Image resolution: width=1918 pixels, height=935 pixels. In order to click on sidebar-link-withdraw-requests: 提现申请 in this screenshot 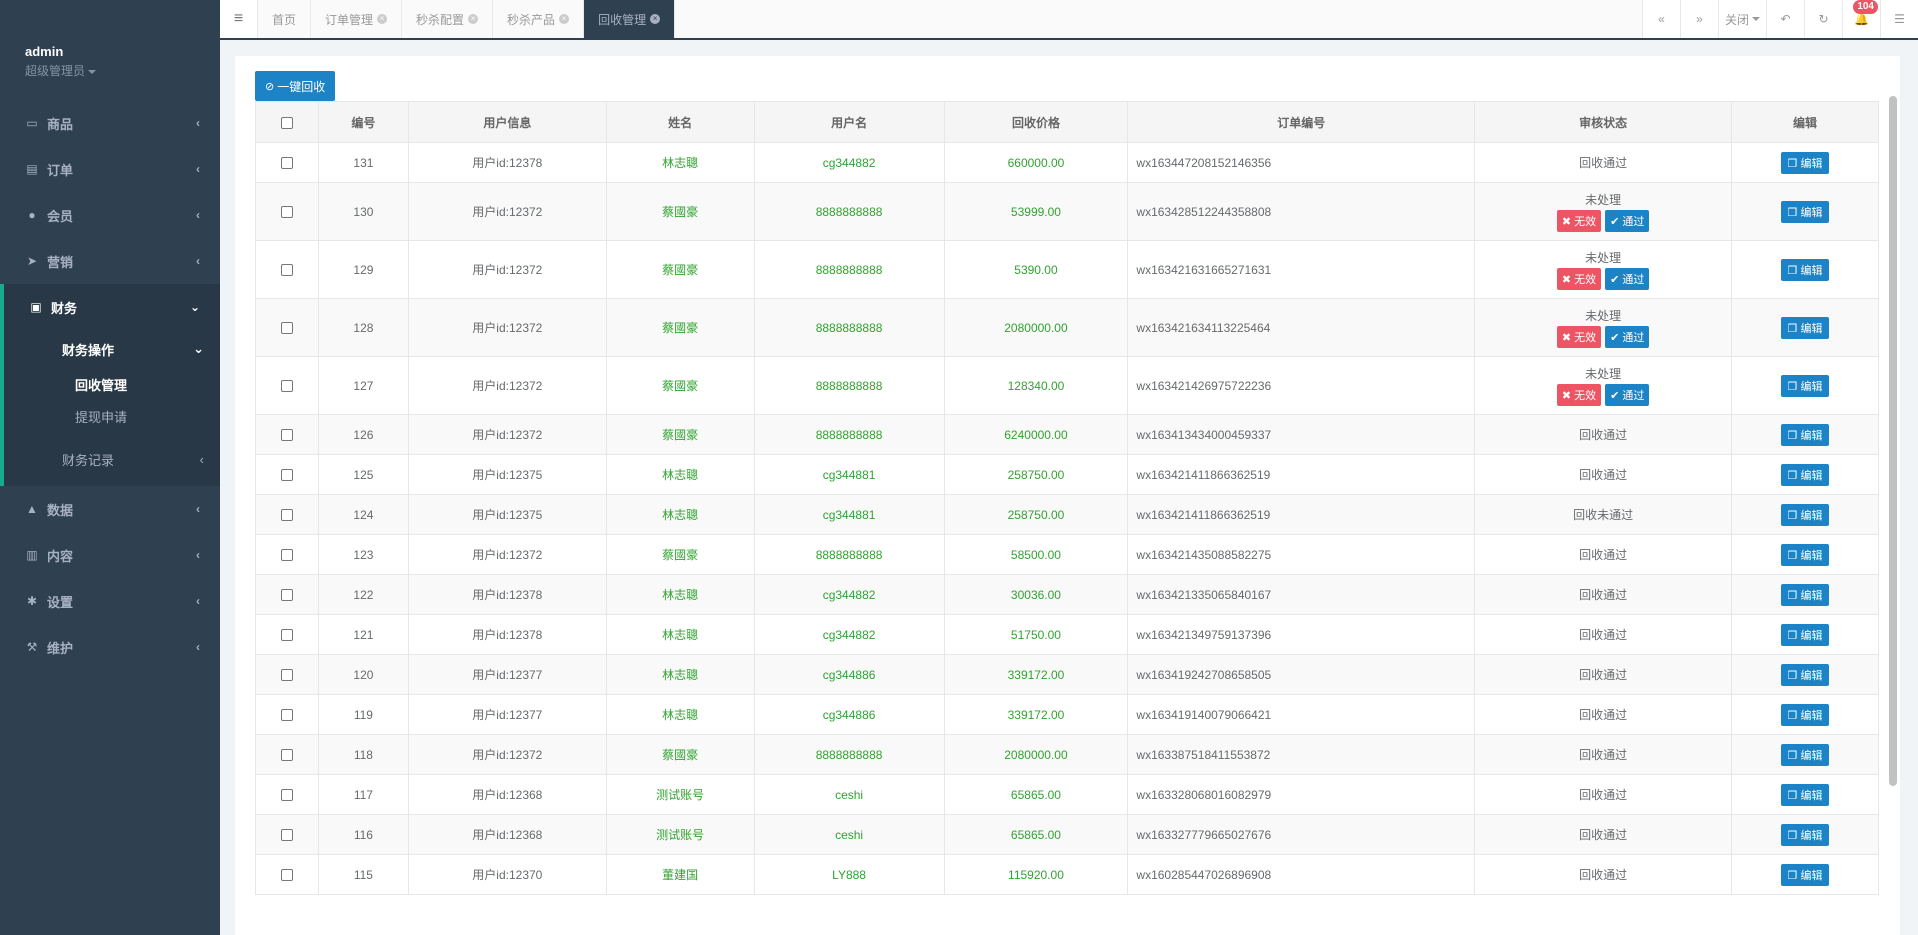, I will do `click(112, 416)`.